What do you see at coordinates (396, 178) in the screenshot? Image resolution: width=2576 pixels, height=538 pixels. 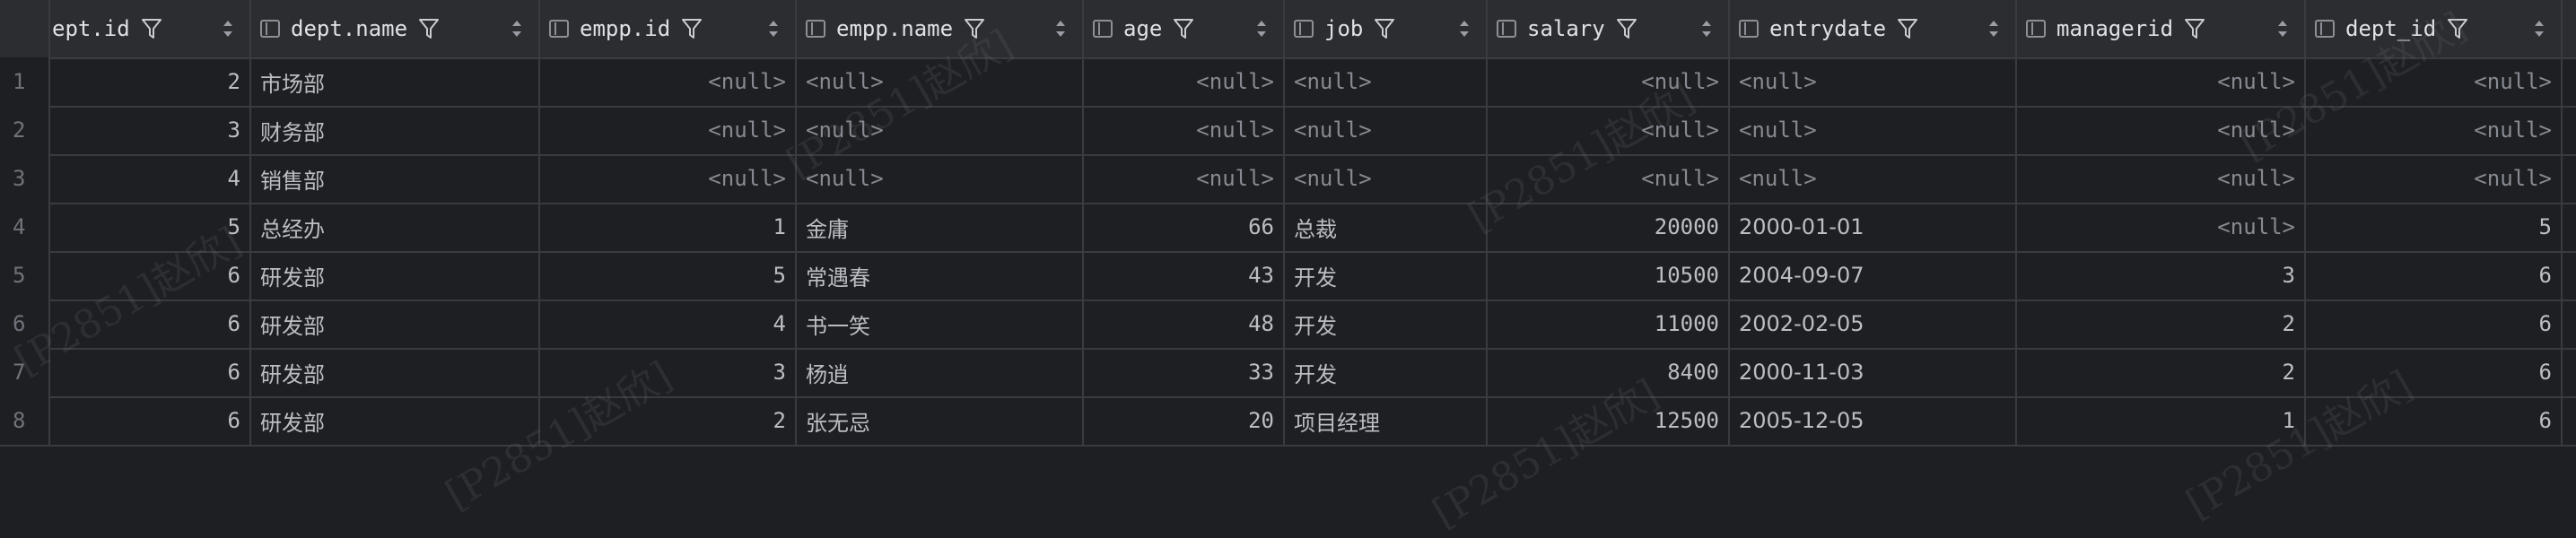 I see `cell-dept-name: 销售部` at bounding box center [396, 178].